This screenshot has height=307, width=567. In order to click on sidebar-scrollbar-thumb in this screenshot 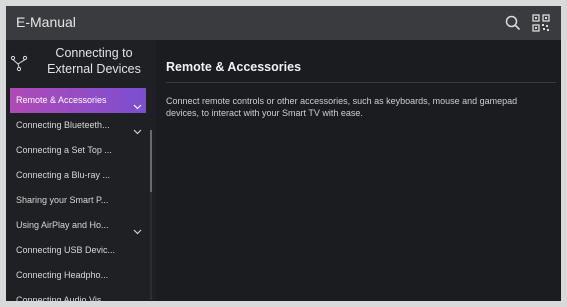, I will do `click(151, 161)`.